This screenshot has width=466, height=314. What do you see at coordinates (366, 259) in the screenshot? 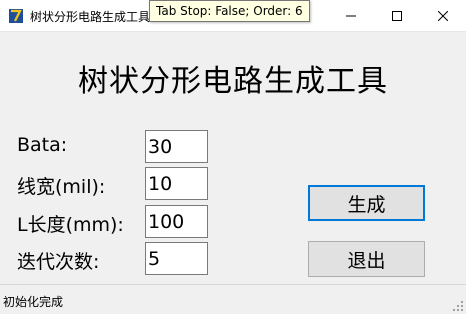
I see `exit-button: 退出` at bounding box center [366, 259].